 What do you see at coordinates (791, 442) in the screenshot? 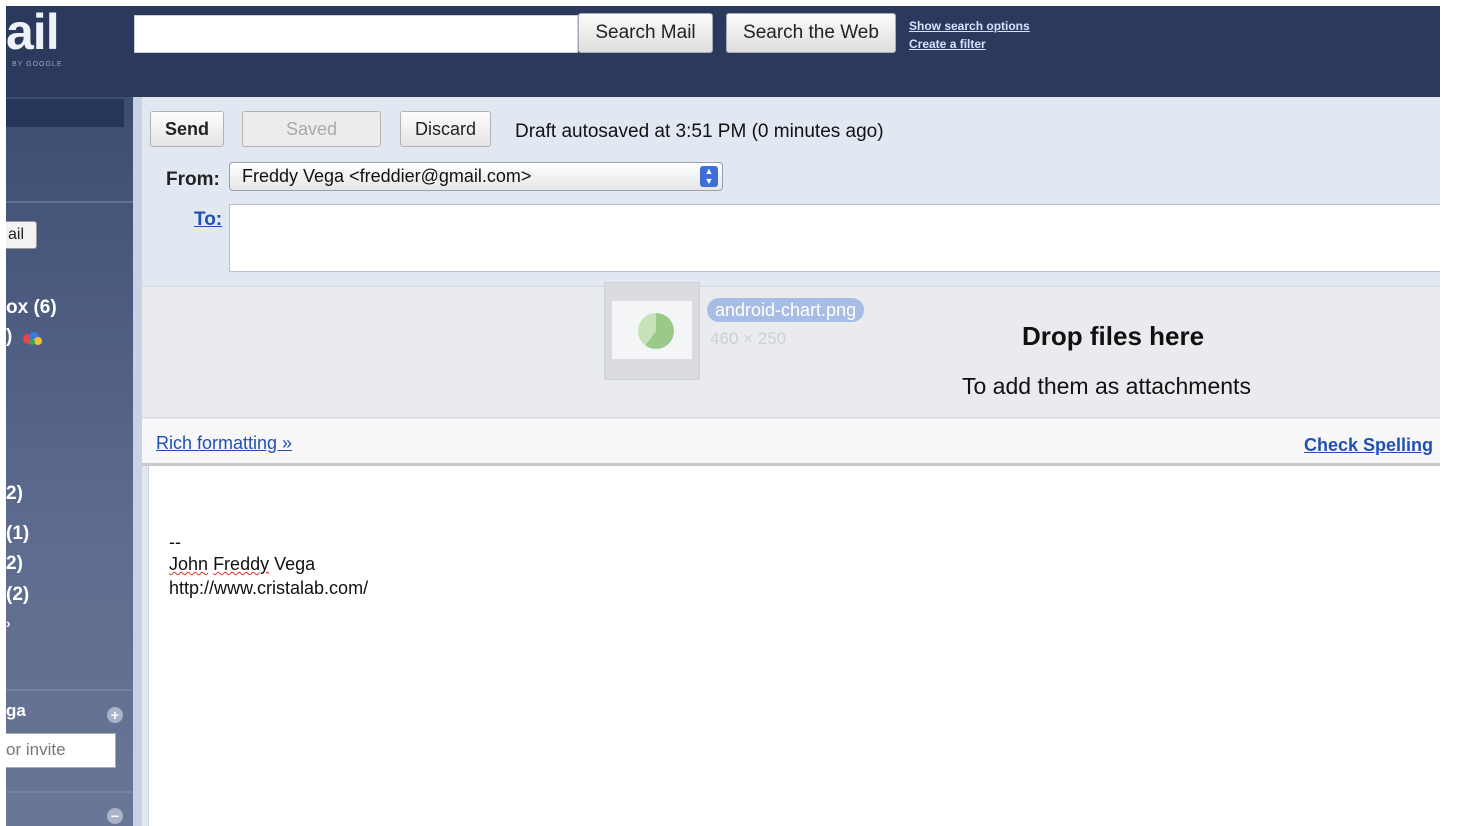
I see `format-bar: Rich formatting » Check Spelling` at bounding box center [791, 442].